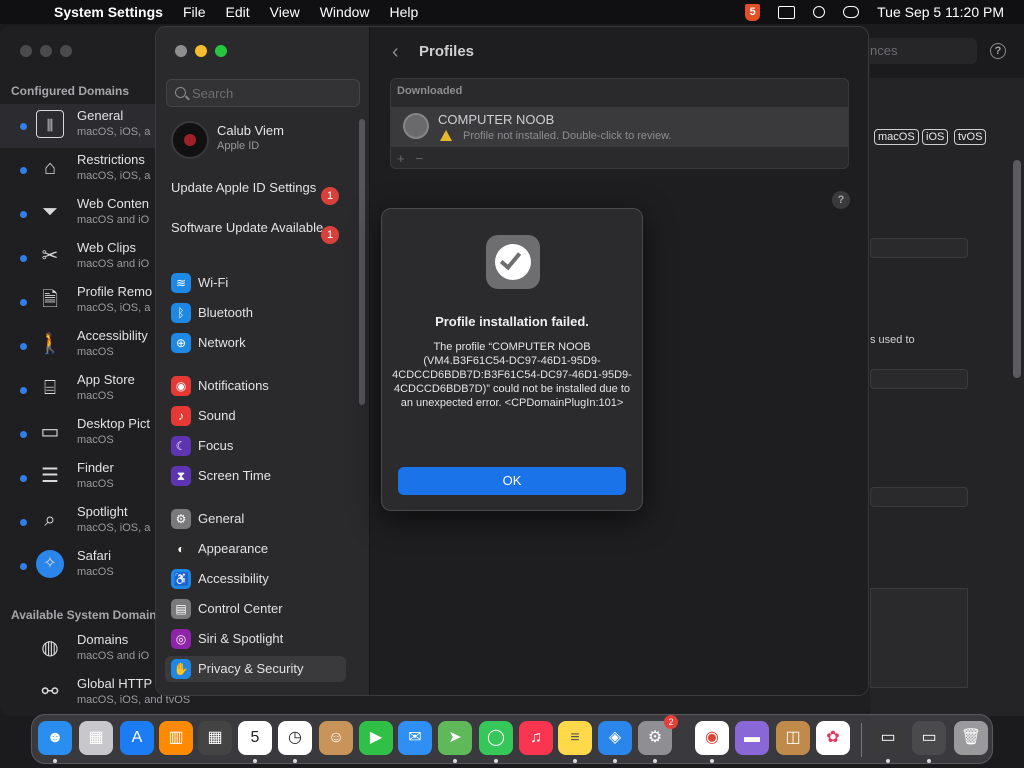 This screenshot has height=768, width=1024. I want to click on dock-calculator-icon: ▦, so click(215, 738).